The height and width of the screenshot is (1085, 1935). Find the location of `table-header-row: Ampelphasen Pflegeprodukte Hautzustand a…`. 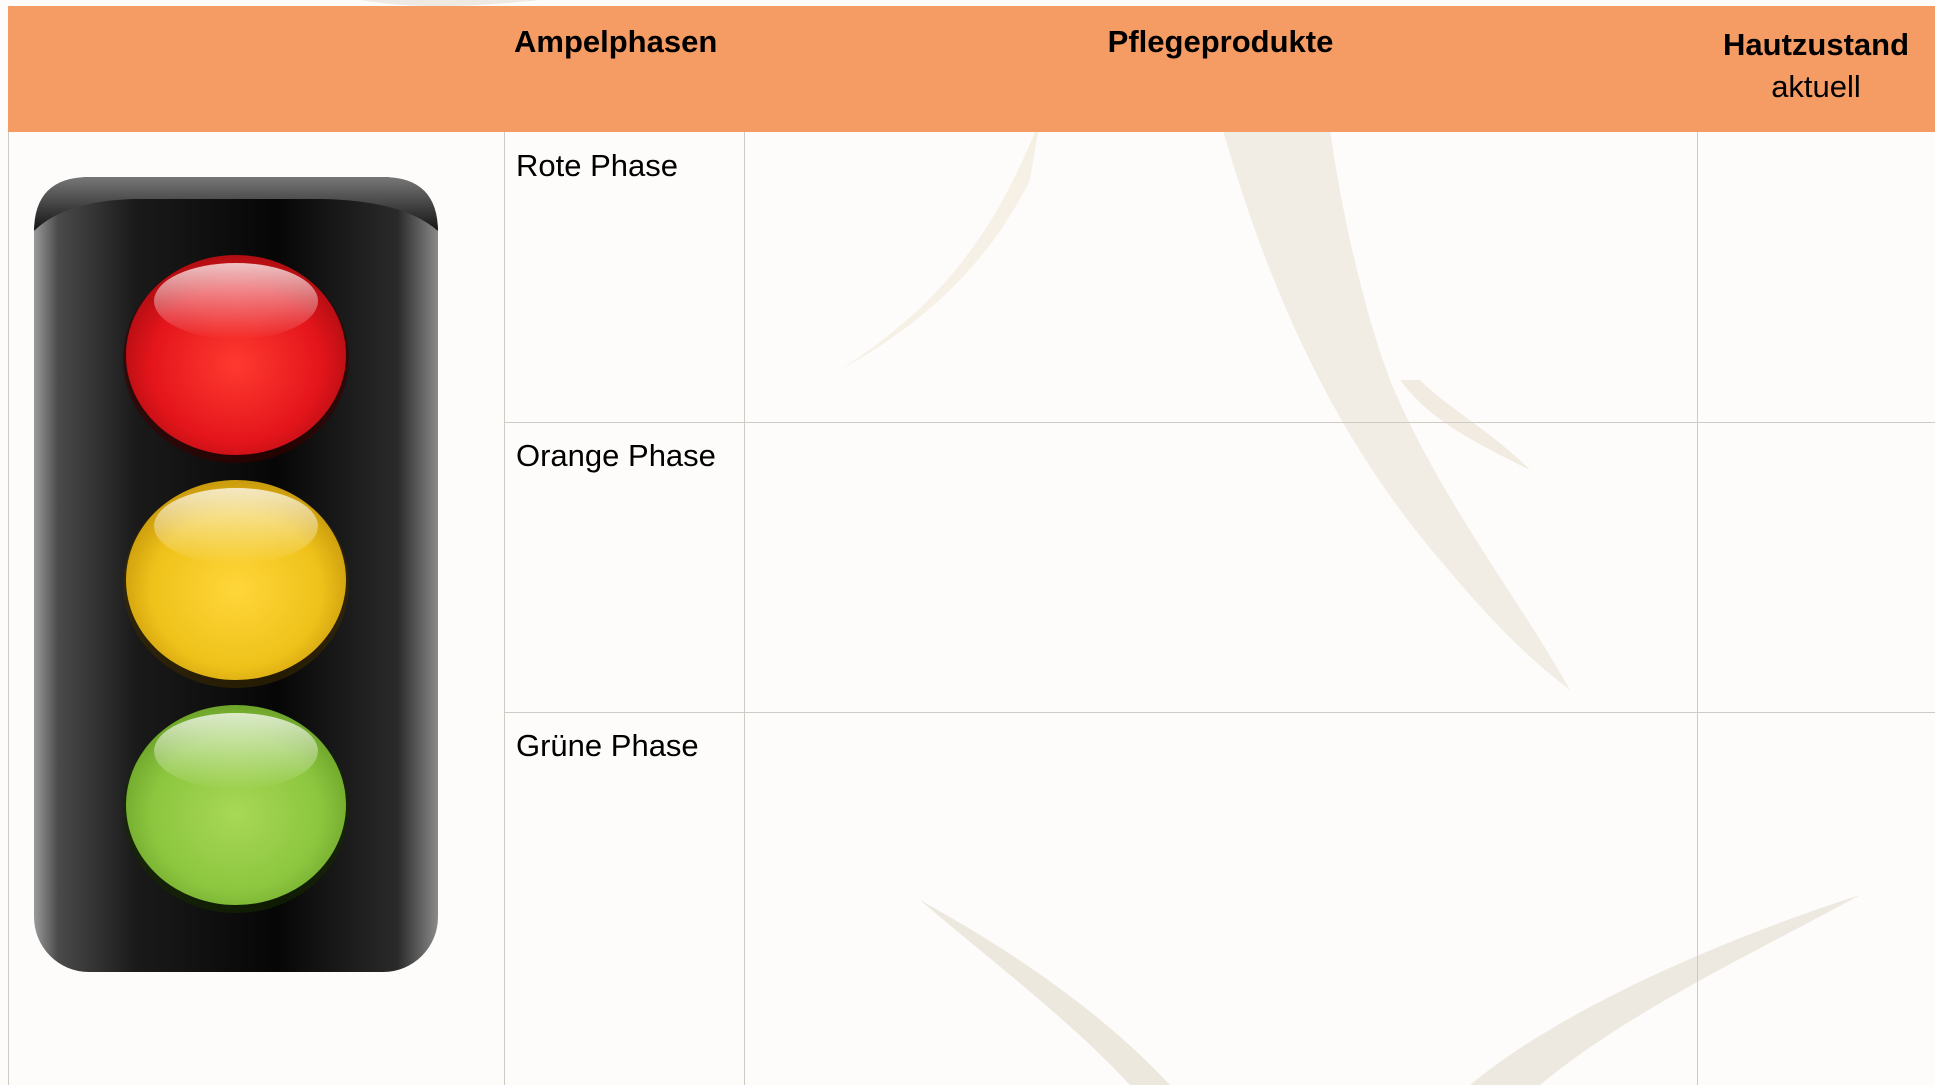

table-header-row: Ampelphasen Pflegeprodukte Hautzustand a… is located at coordinates (971, 69).